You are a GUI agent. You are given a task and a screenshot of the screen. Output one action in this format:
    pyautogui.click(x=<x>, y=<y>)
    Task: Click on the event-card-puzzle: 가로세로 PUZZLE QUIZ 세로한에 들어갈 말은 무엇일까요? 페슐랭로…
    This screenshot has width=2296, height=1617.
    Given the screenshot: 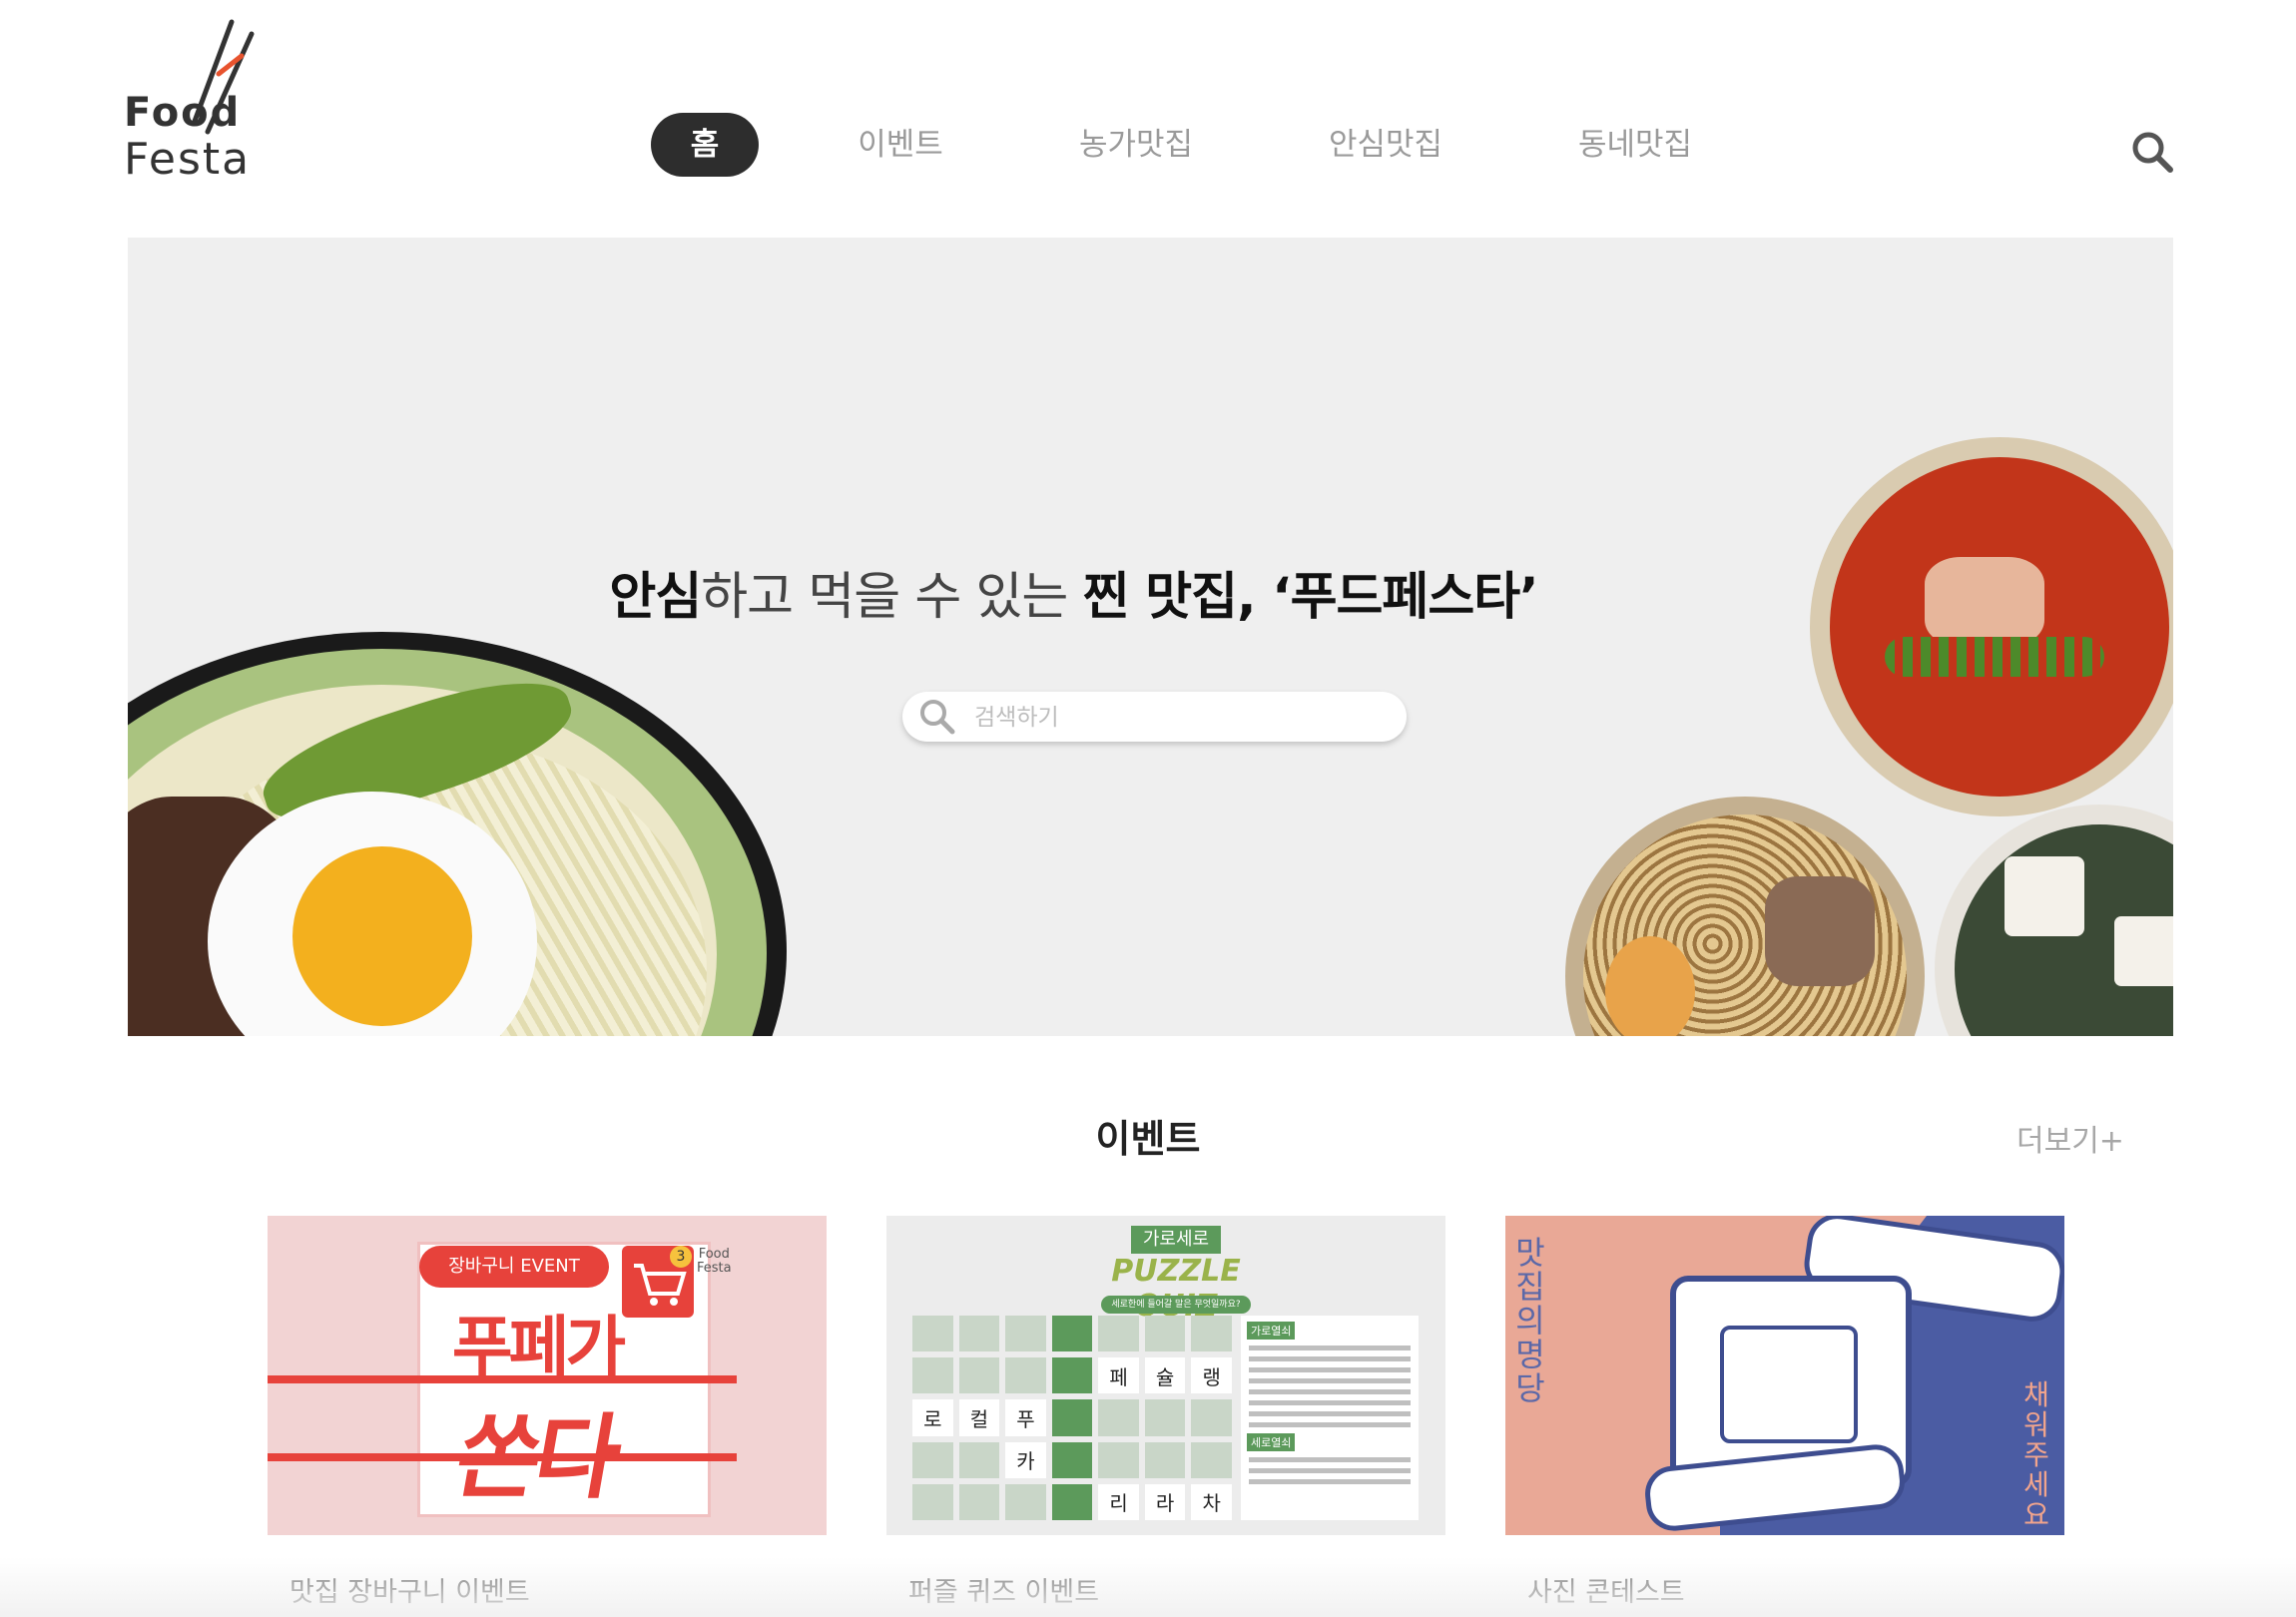 What is the action you would take?
    pyautogui.click(x=1166, y=1412)
    